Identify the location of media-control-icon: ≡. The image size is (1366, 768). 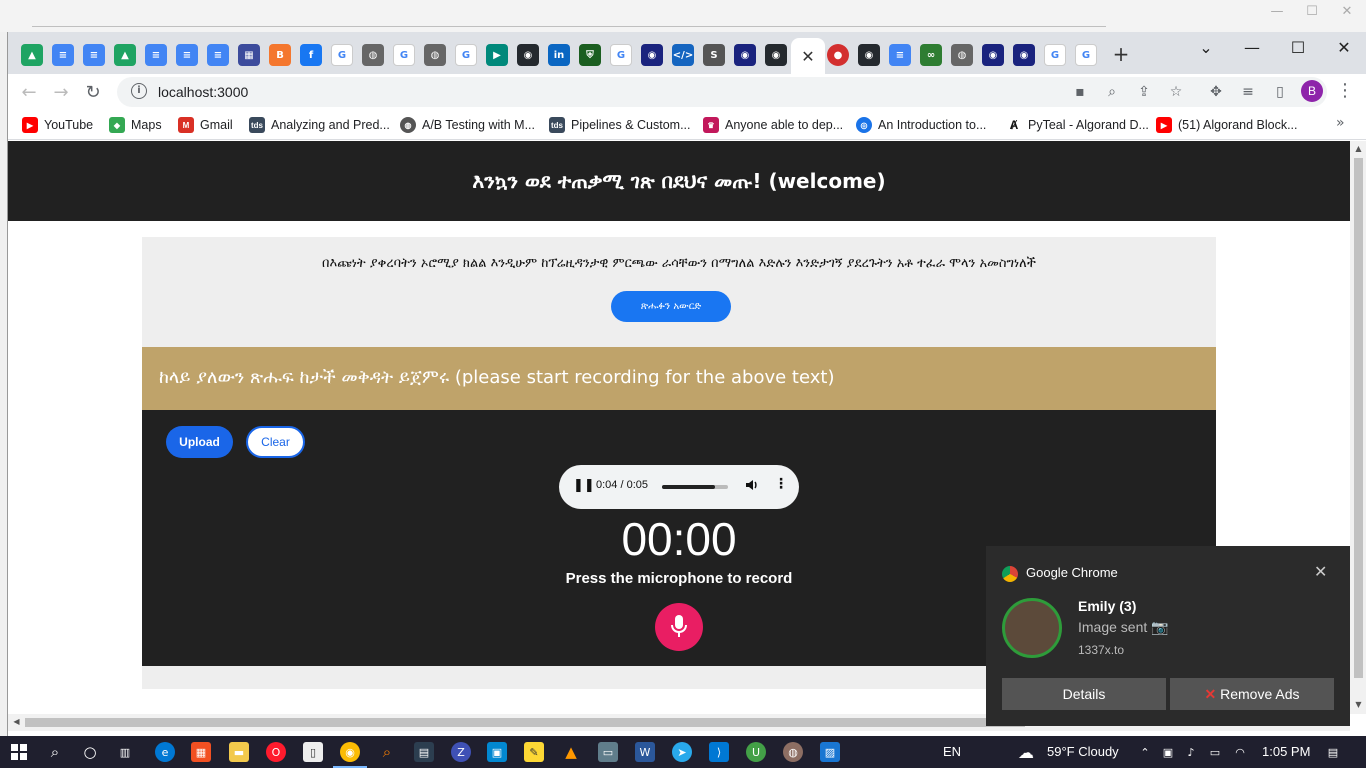
(1248, 92).